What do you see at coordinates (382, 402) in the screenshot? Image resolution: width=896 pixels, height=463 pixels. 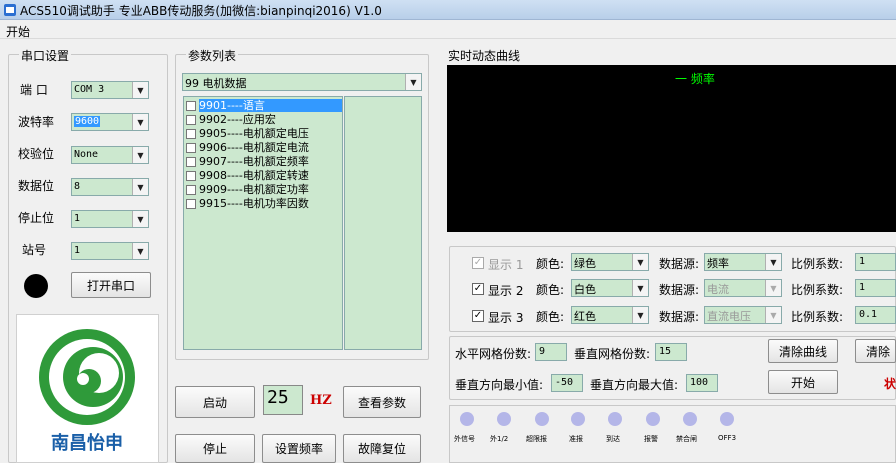 I see `view-params-button: 查看参数` at bounding box center [382, 402].